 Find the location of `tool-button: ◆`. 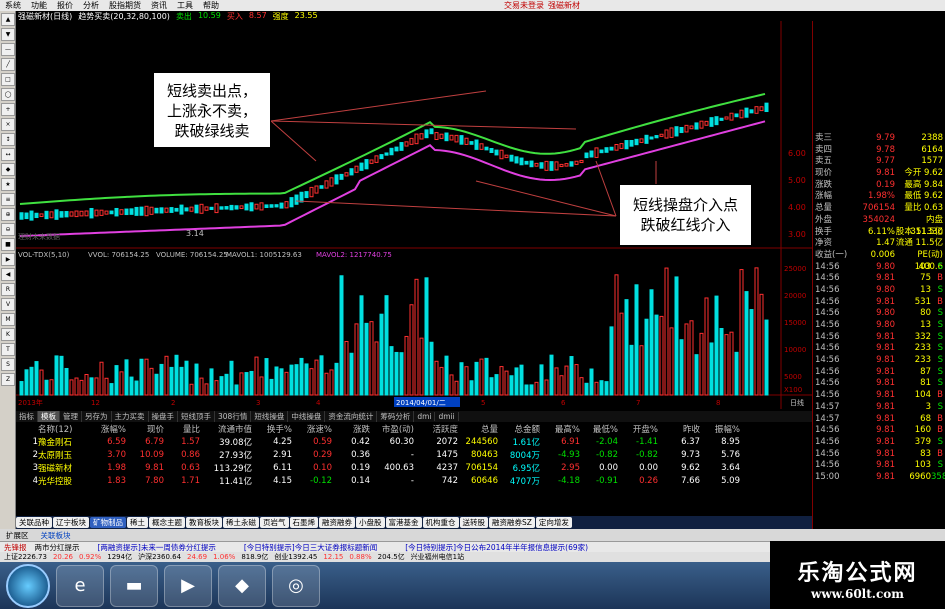

tool-button: ◆ is located at coordinates (8, 169).